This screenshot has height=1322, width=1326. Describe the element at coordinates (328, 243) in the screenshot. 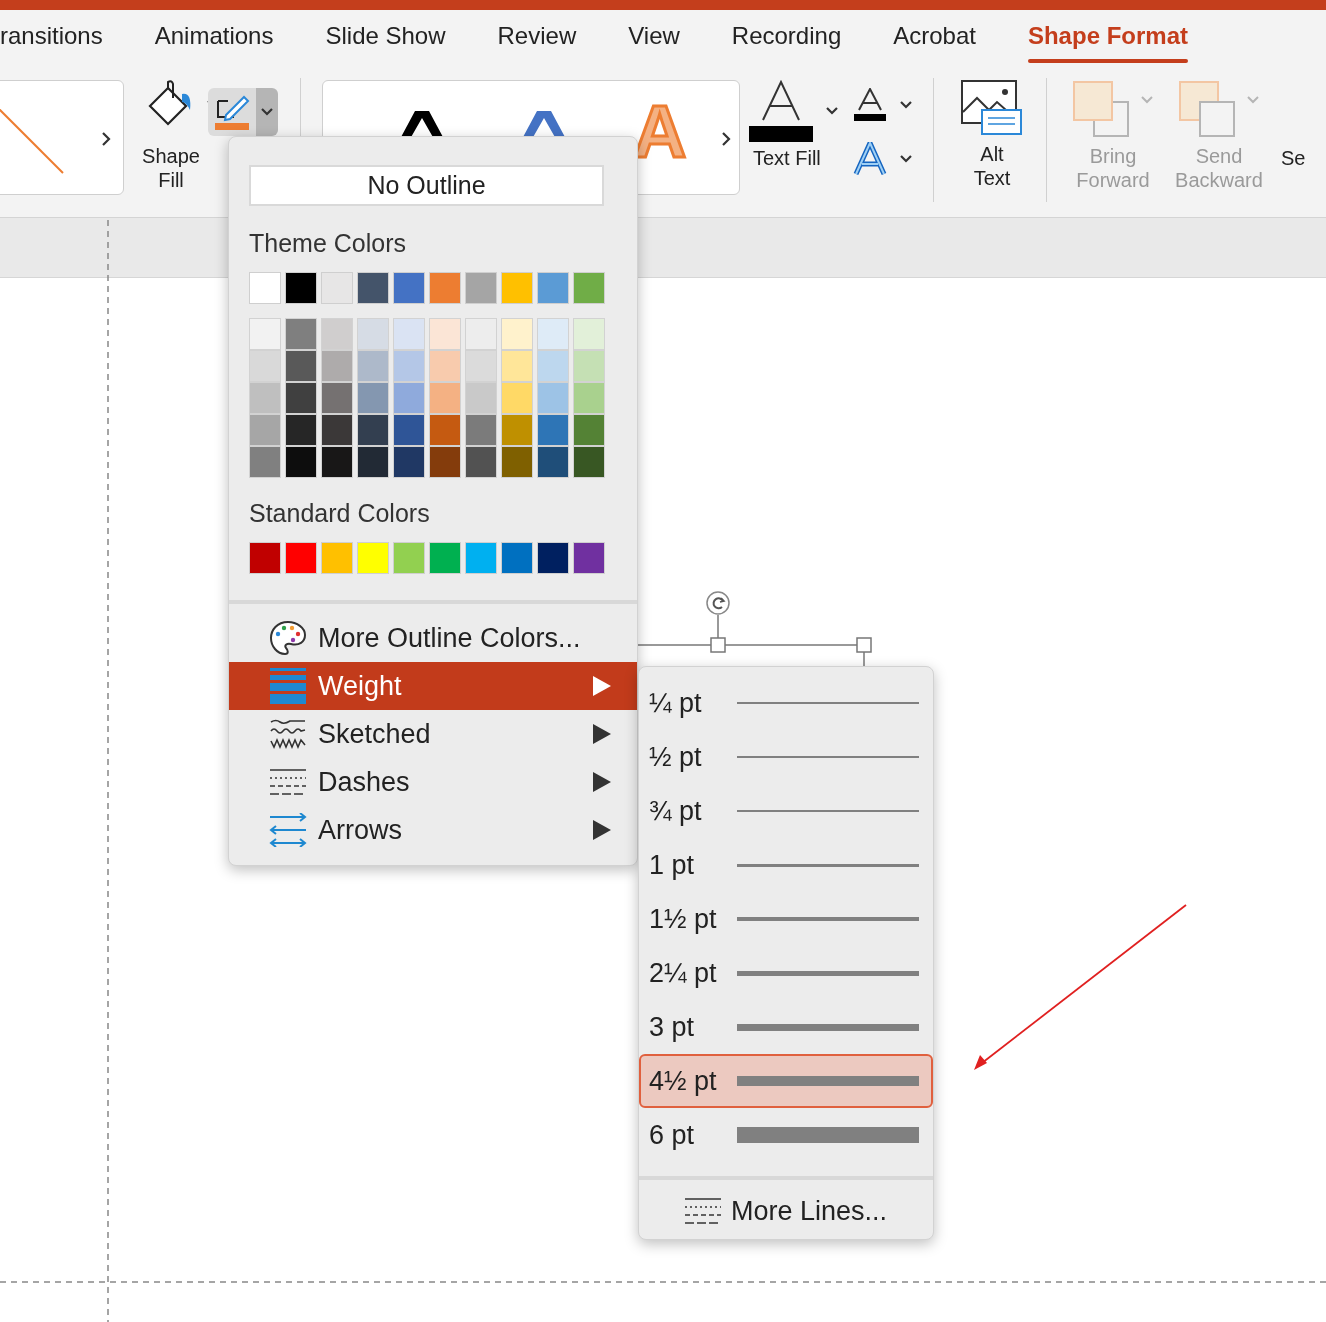

I see `section-heading: Theme Colors` at that location.